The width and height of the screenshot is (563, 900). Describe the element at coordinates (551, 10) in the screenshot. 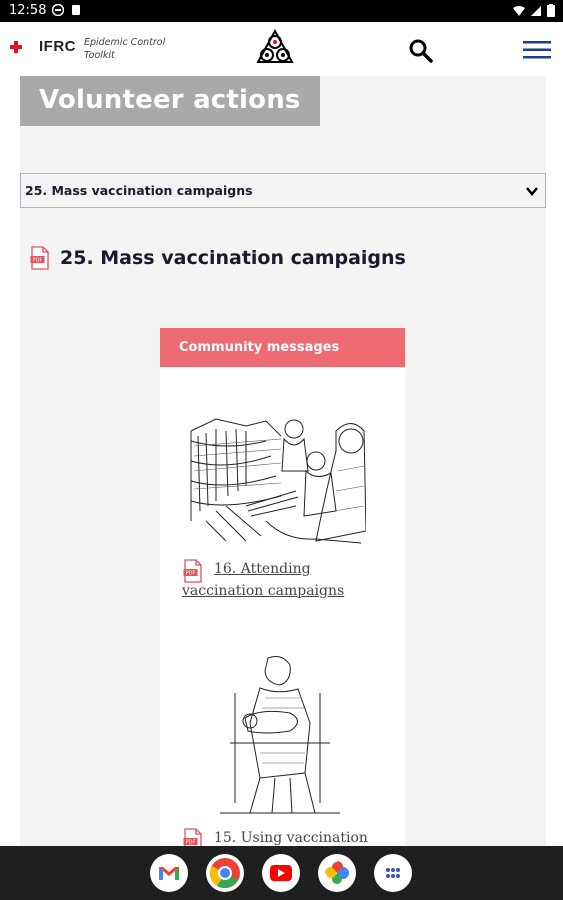

I see `battery-icon` at that location.